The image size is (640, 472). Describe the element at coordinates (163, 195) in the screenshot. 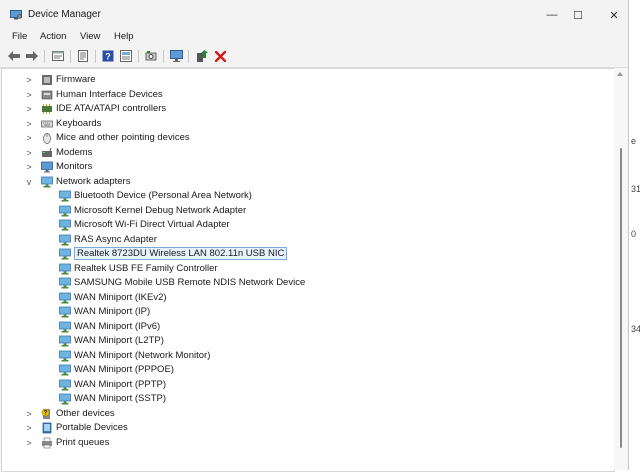

I see `tree-item-label: Bluetooth Device (Personal Area Network)` at that location.